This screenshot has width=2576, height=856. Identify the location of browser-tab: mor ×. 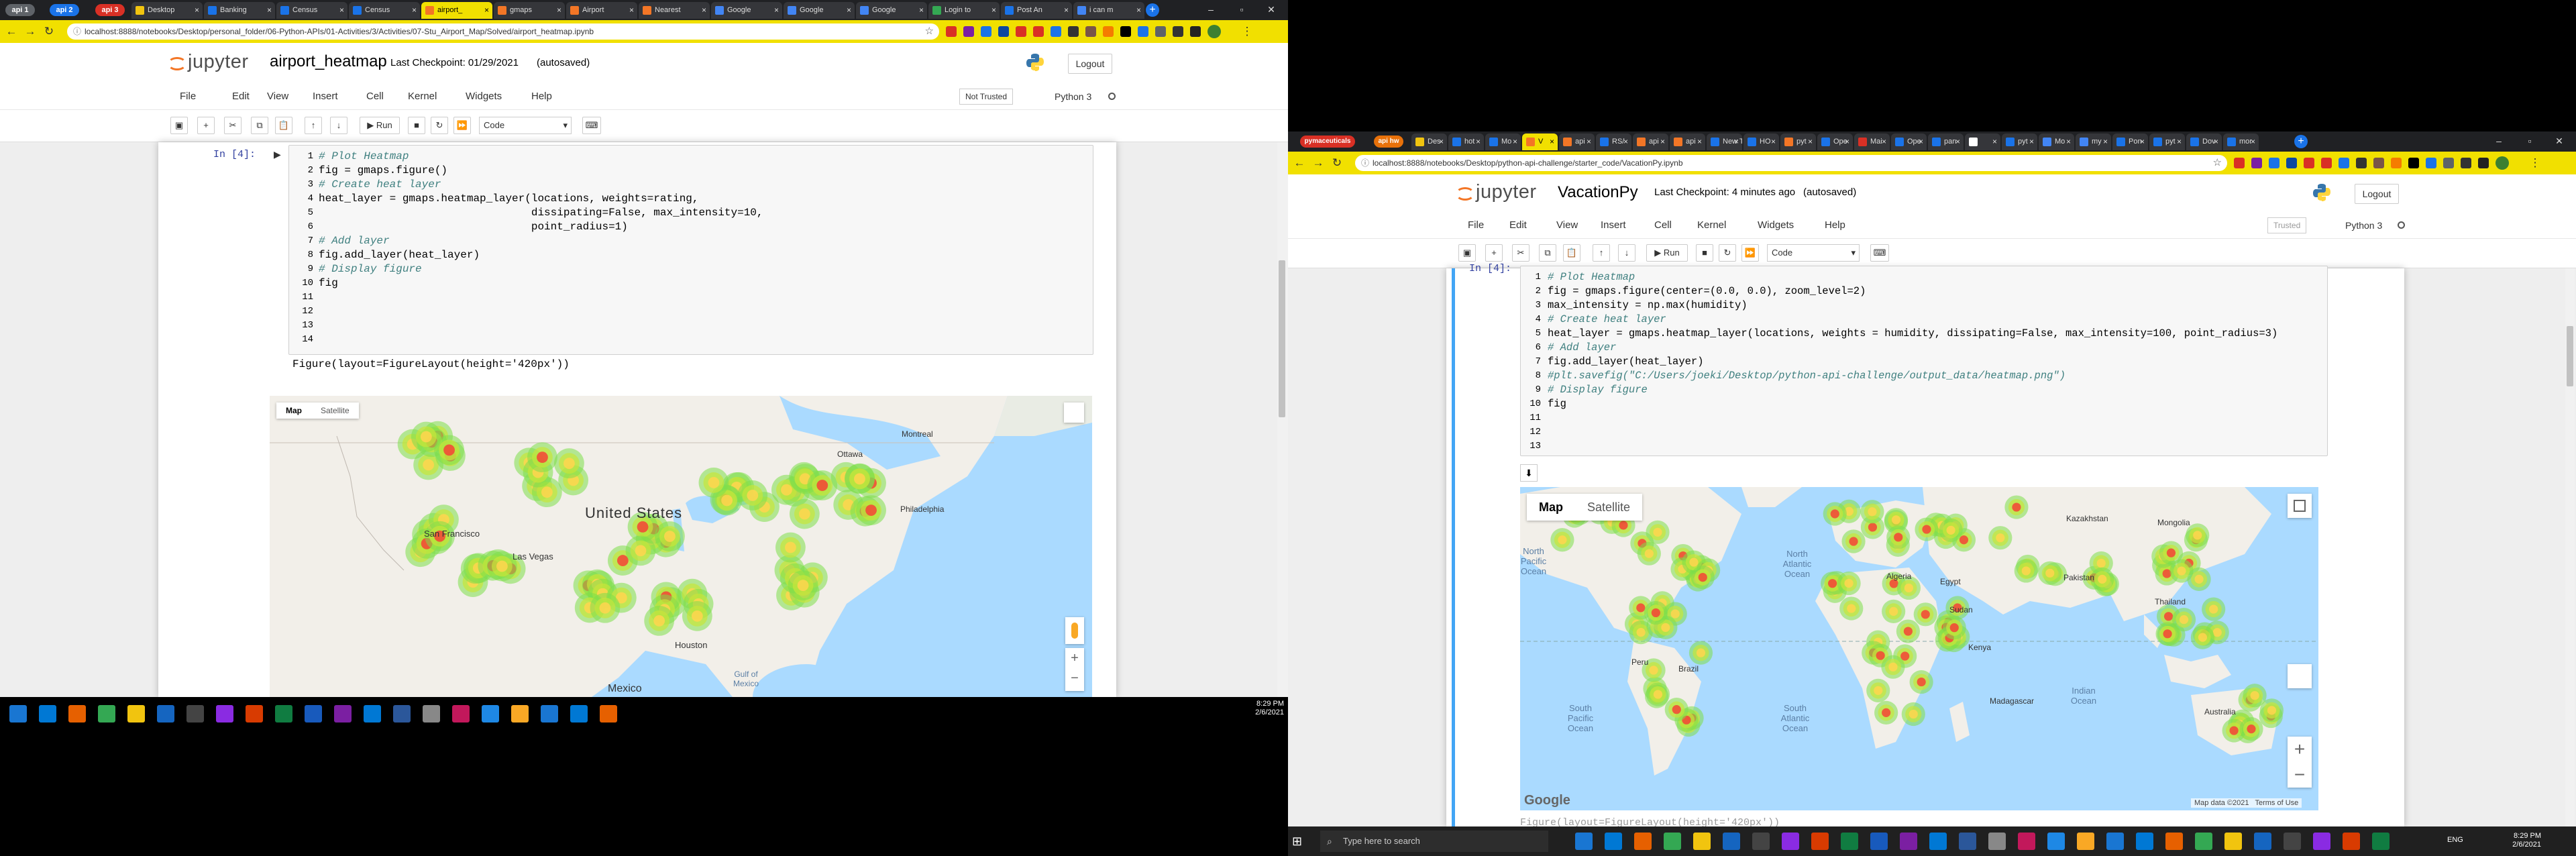
(2241, 141).